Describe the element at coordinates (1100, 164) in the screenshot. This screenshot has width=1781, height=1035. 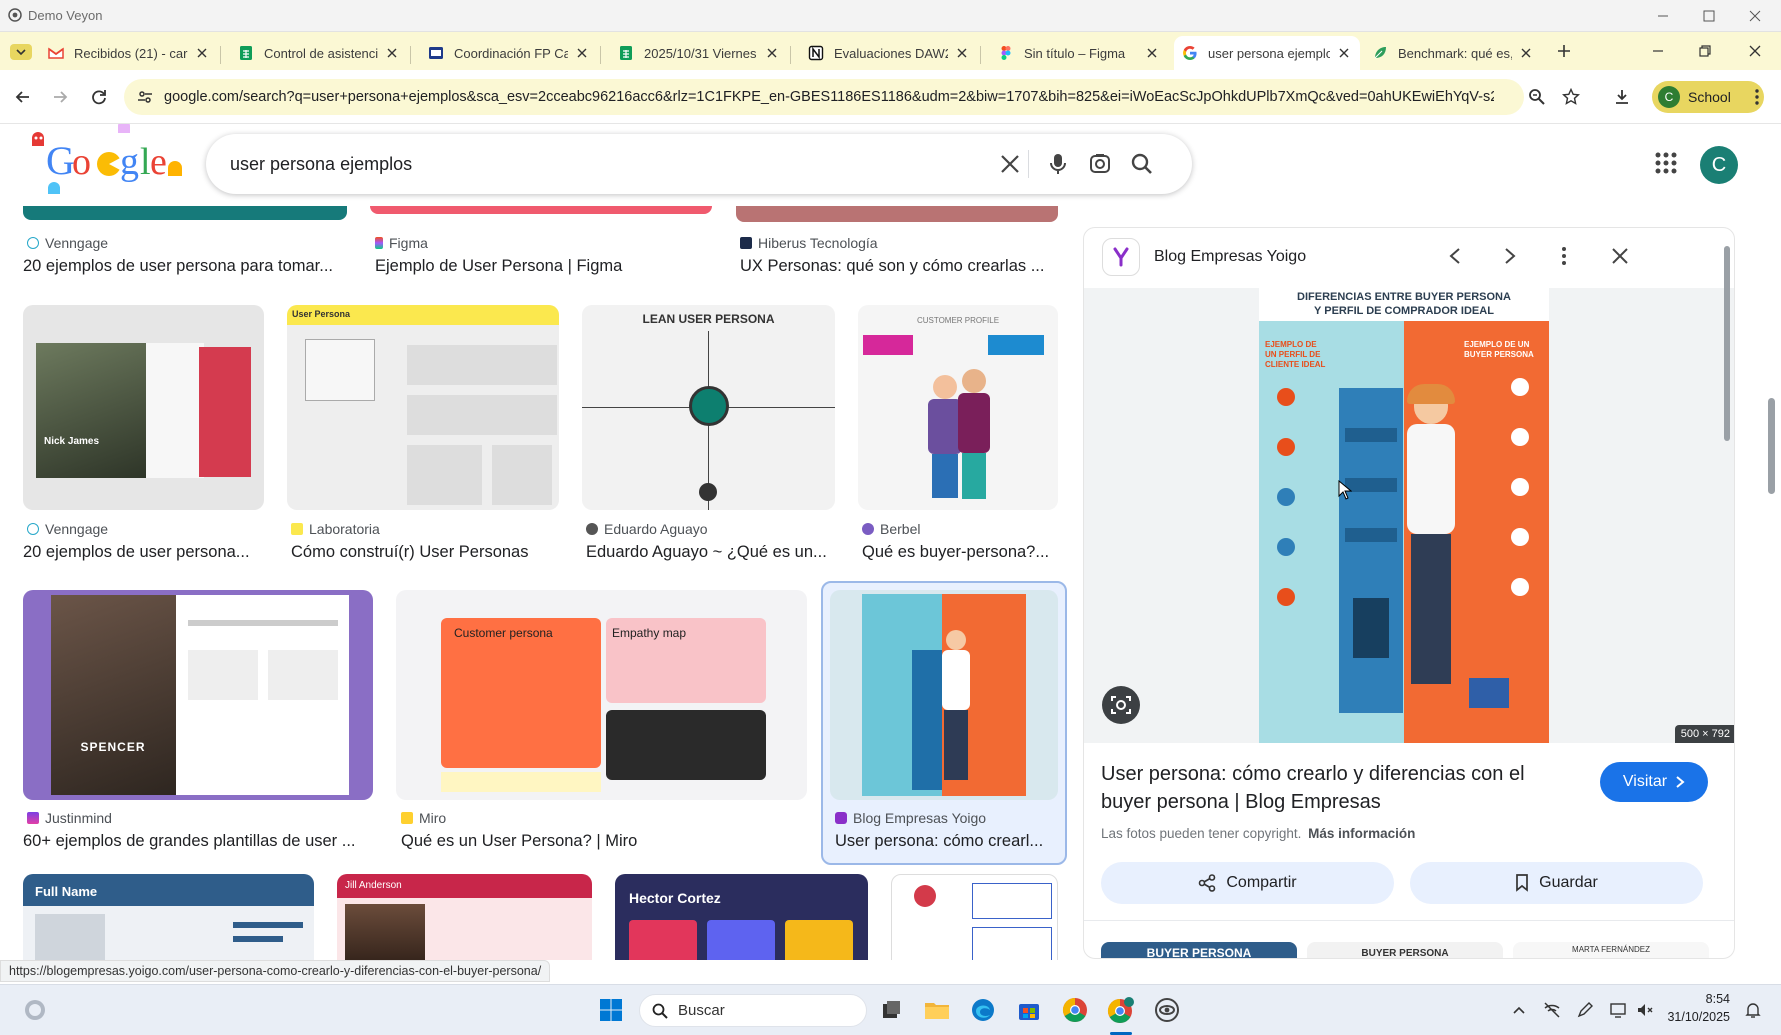
I see `lens-search-icon` at that location.